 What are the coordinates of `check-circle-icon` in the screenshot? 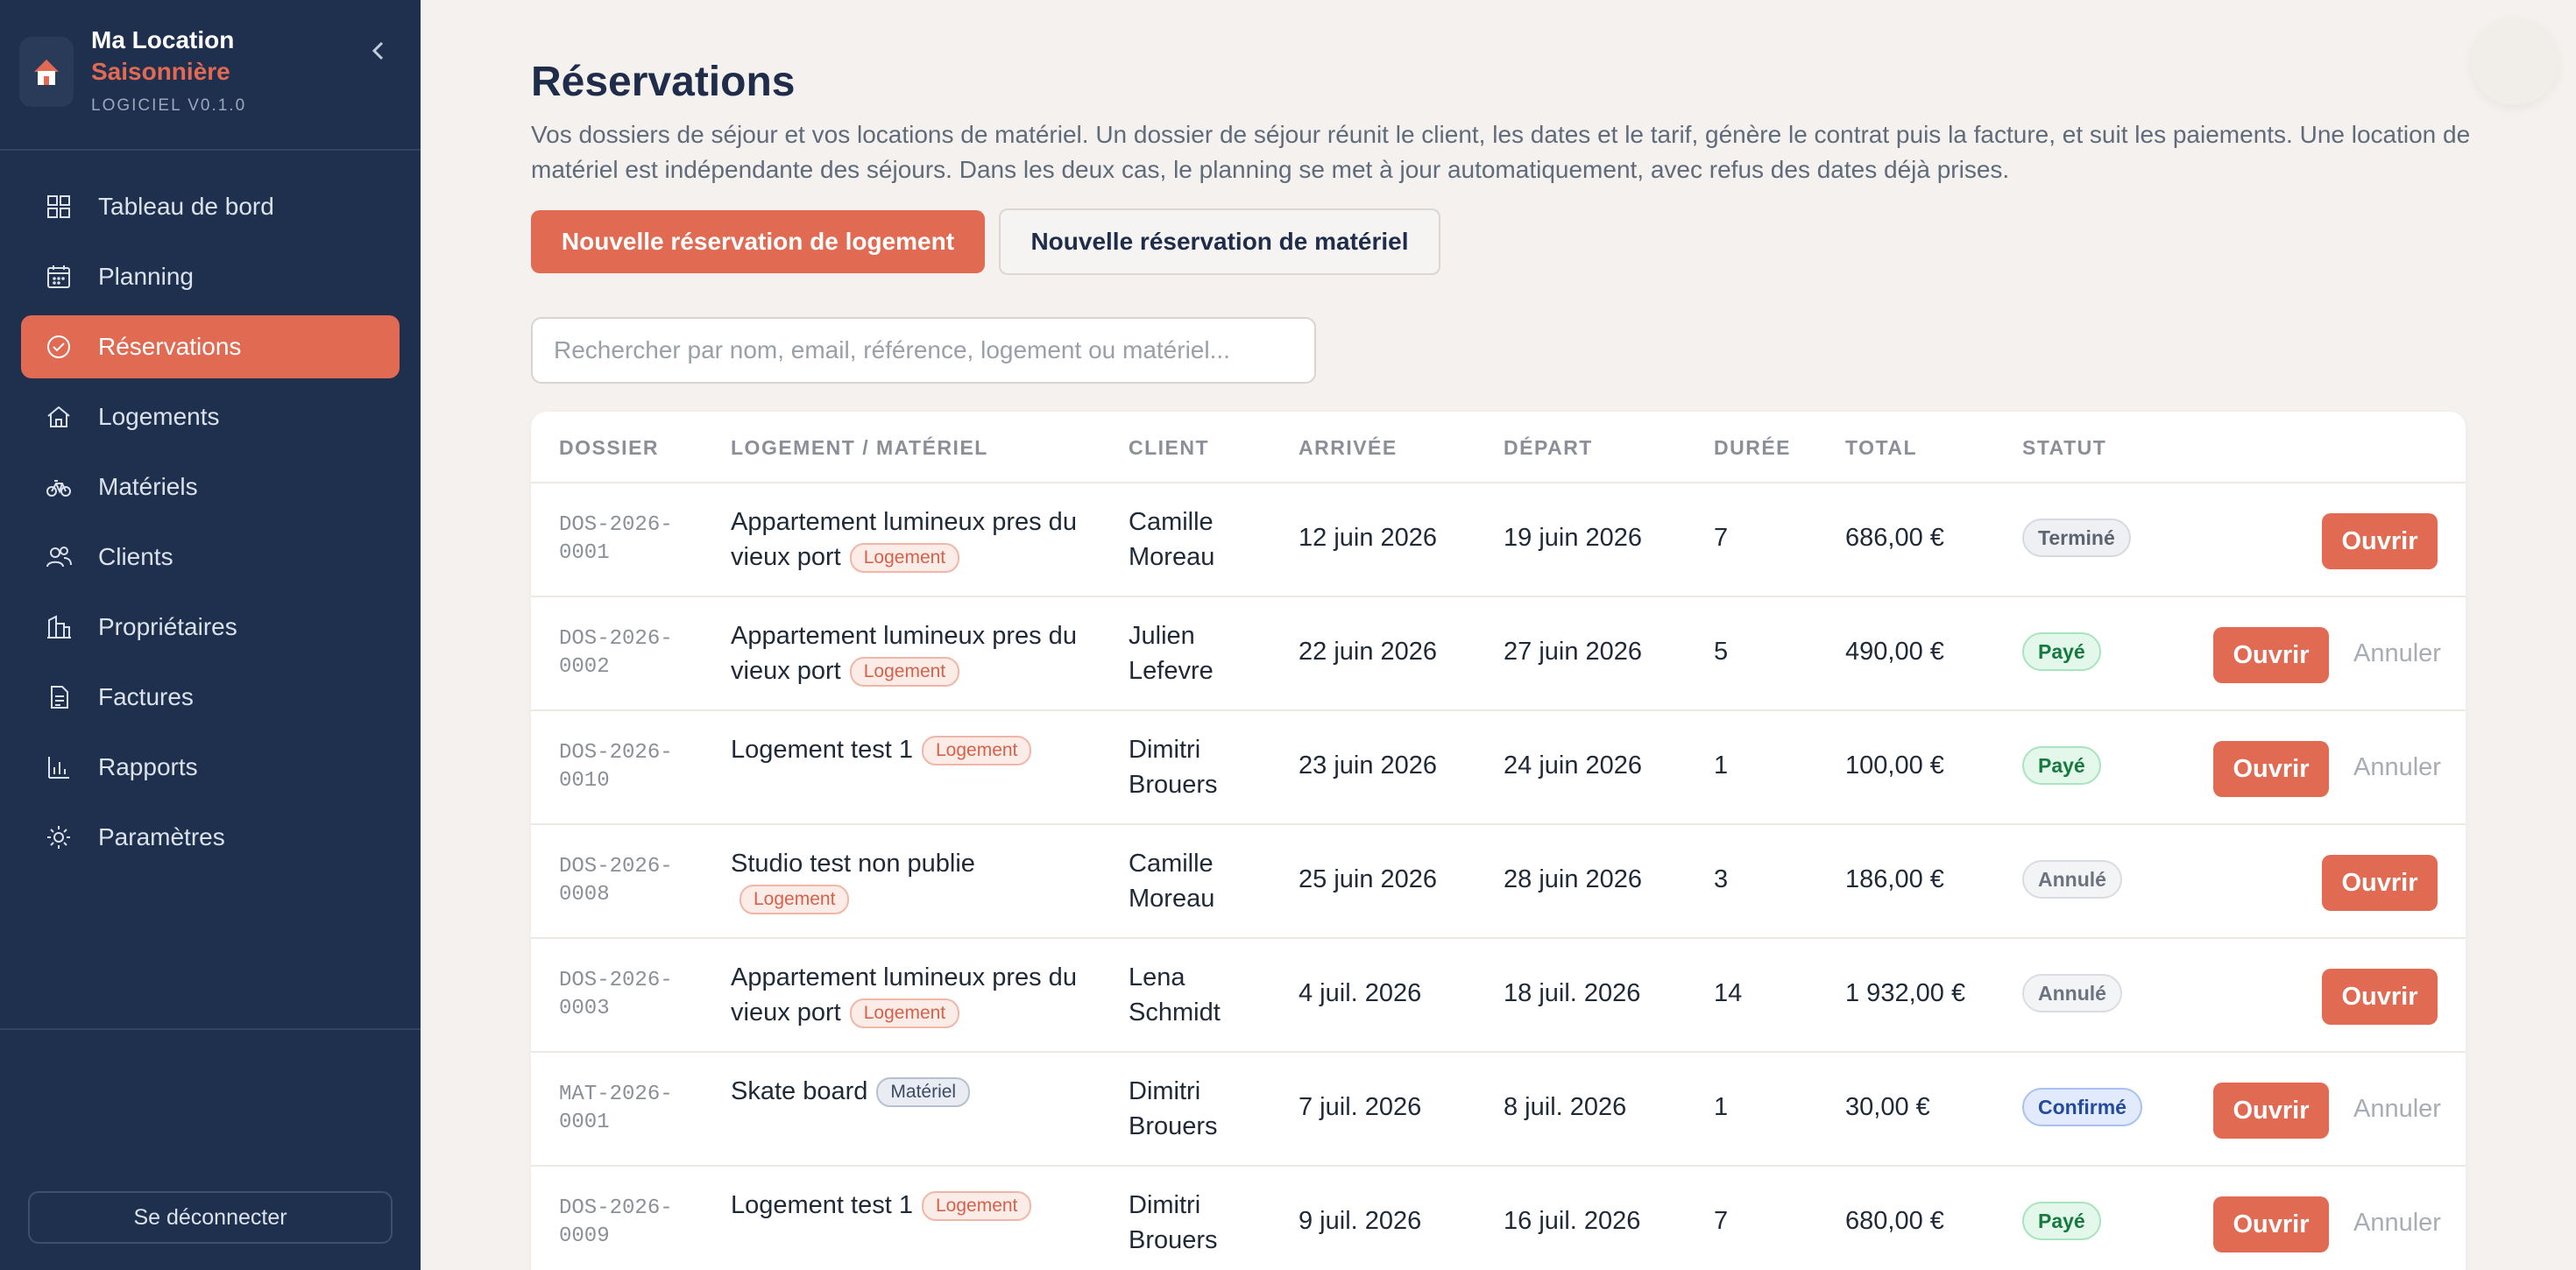 It's located at (59, 347).